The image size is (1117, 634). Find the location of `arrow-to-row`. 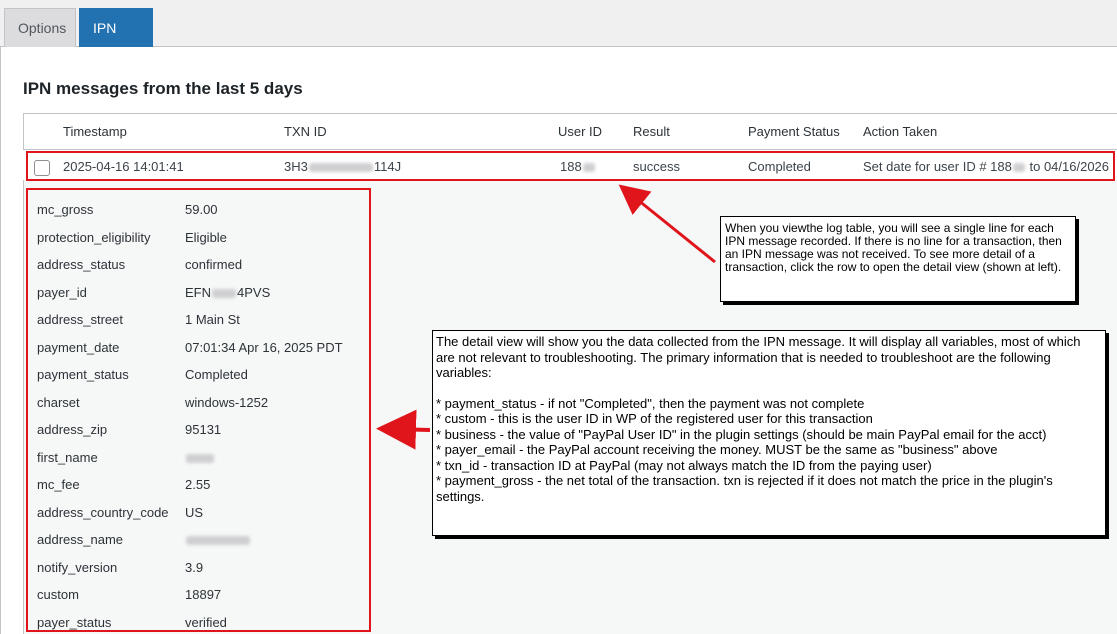

arrow-to-row is located at coordinates (667, 224).